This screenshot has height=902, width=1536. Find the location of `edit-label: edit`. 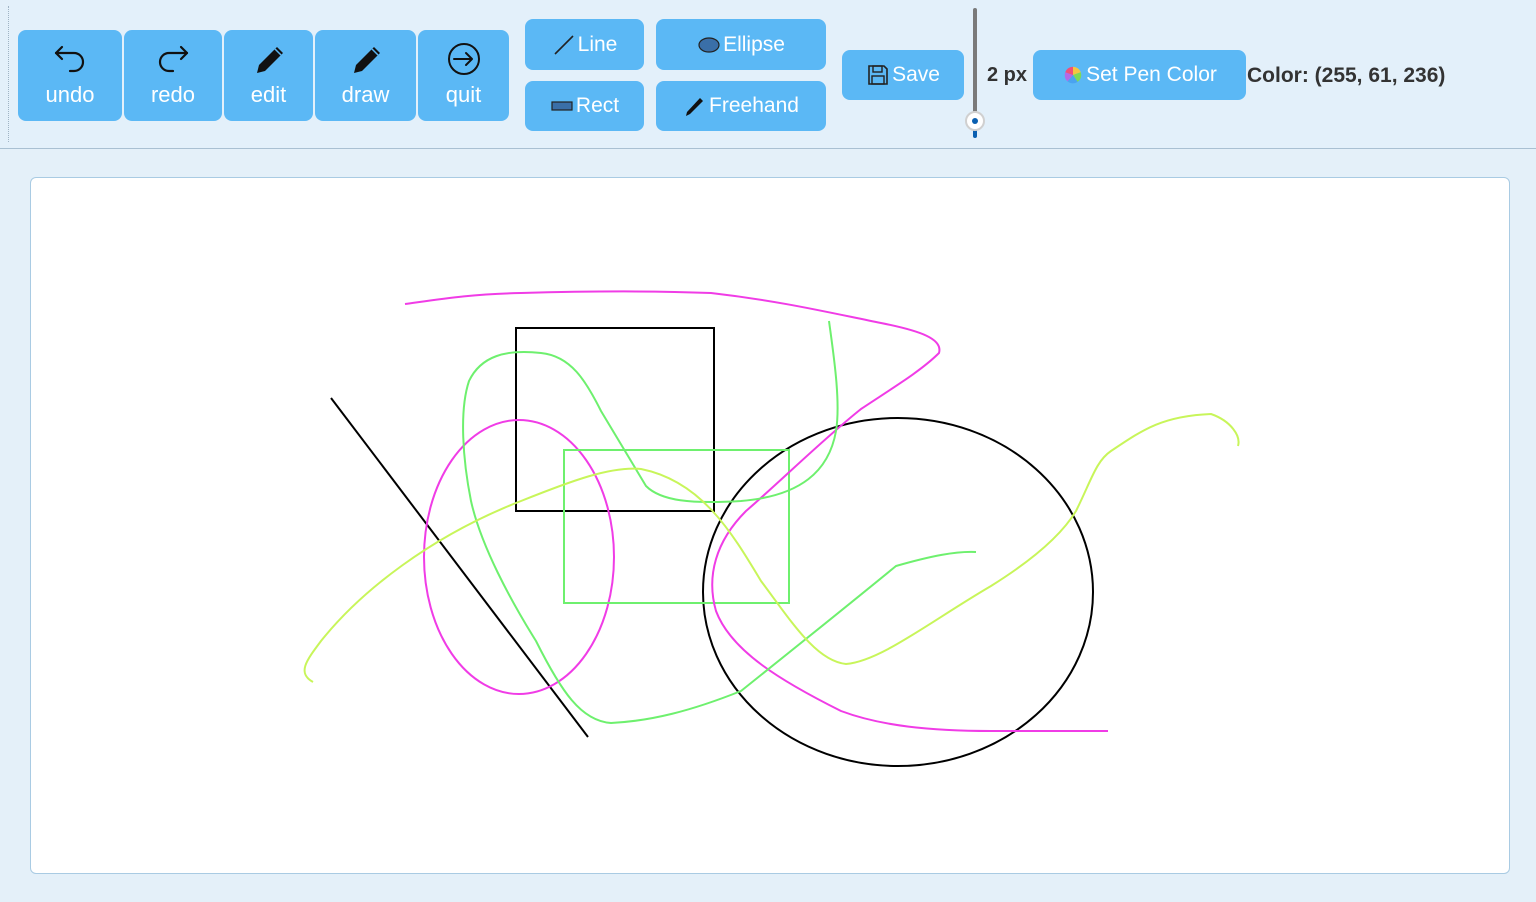

edit-label: edit is located at coordinates (268, 94).